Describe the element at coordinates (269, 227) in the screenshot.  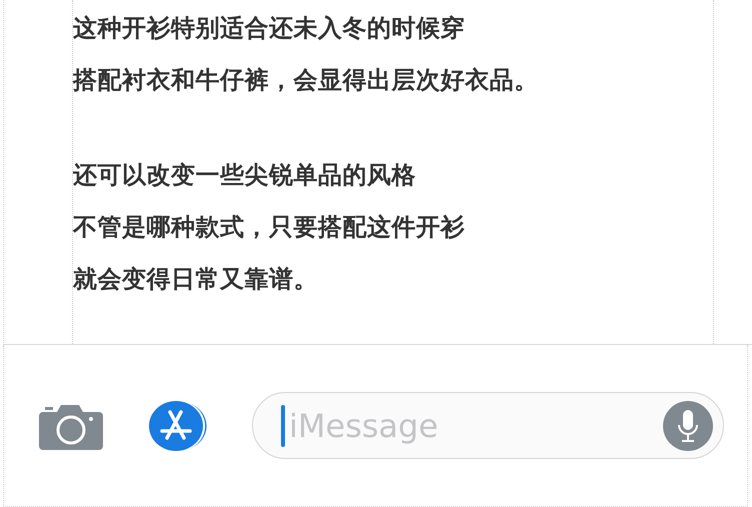
I see `text-line: 不管是哪种款式，只要搭配这件开衫` at that location.